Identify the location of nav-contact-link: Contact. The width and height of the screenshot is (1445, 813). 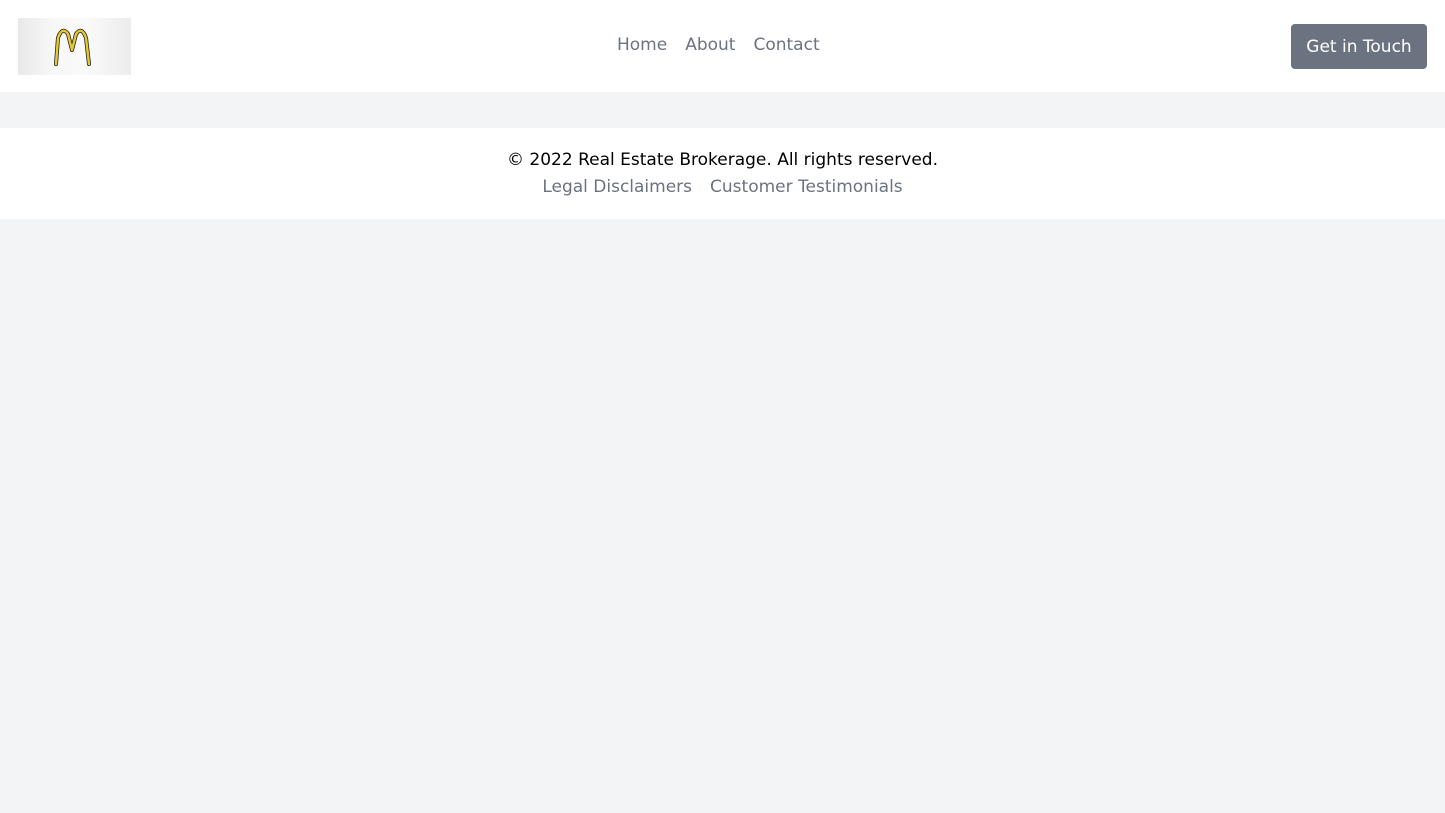
(786, 45).